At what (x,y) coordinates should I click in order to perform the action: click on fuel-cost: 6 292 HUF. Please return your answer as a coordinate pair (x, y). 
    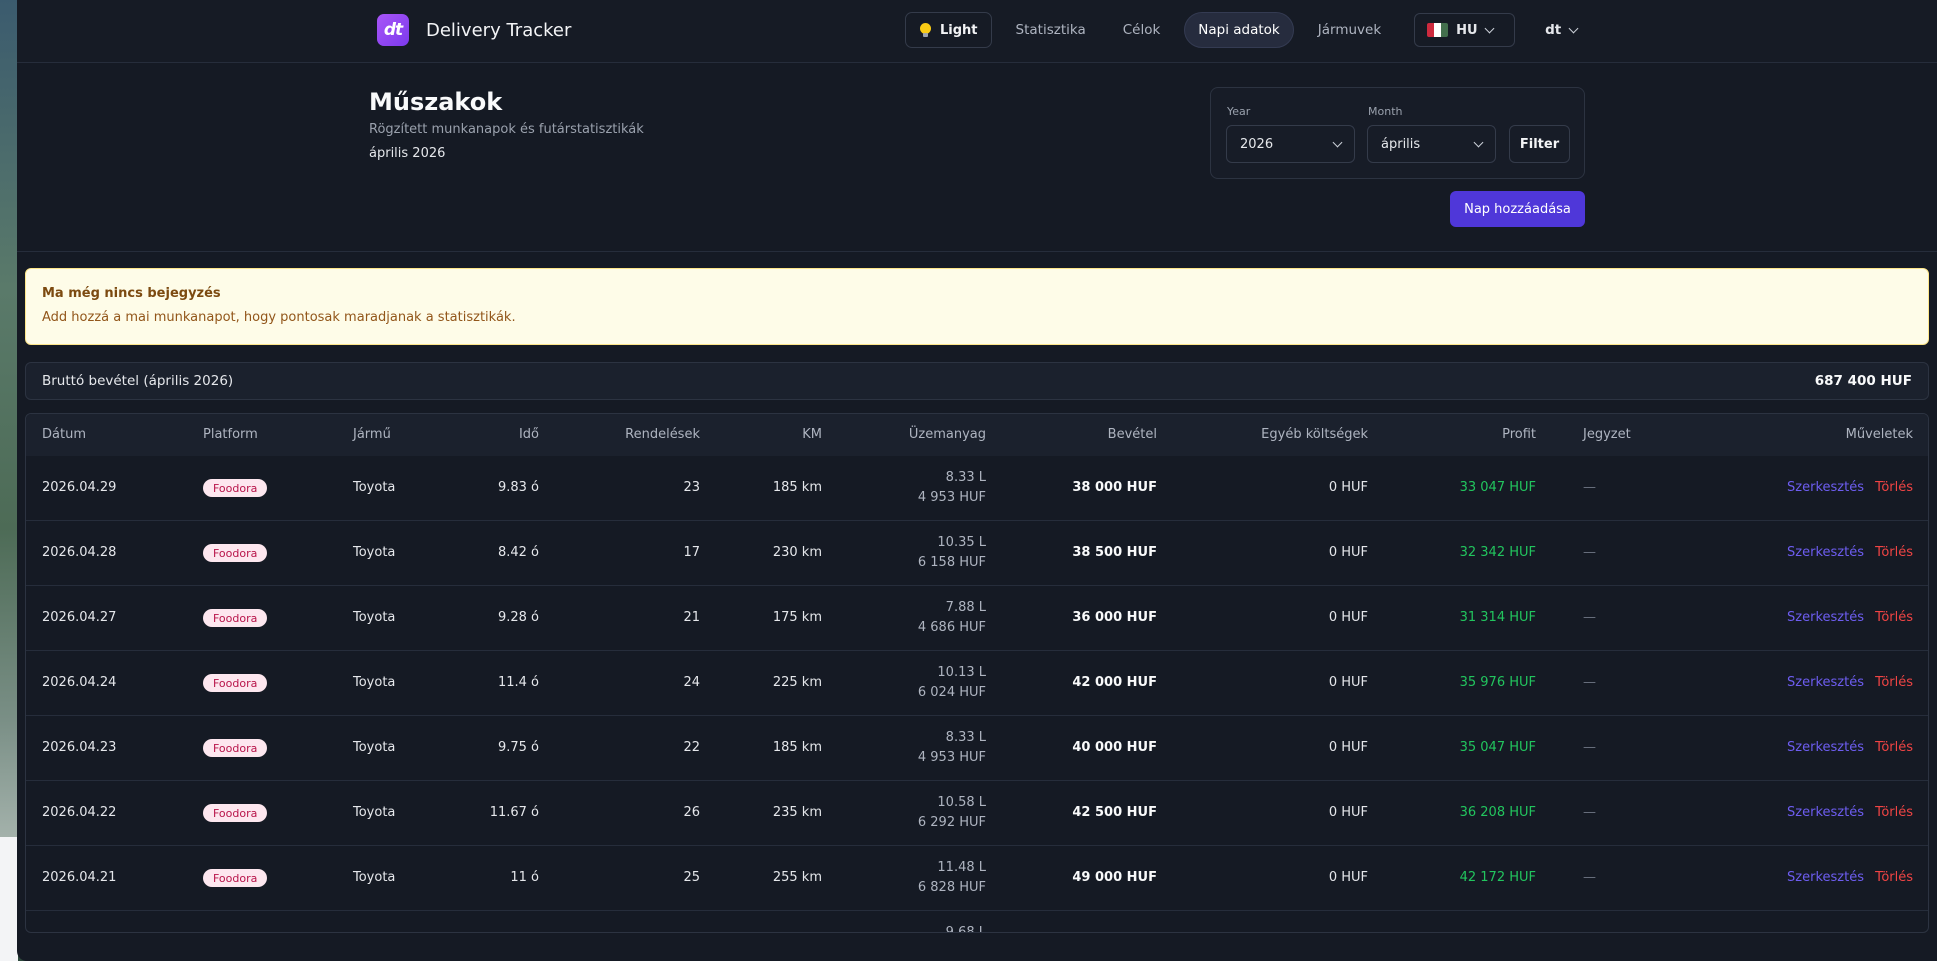
    Looking at the image, I should click on (951, 822).